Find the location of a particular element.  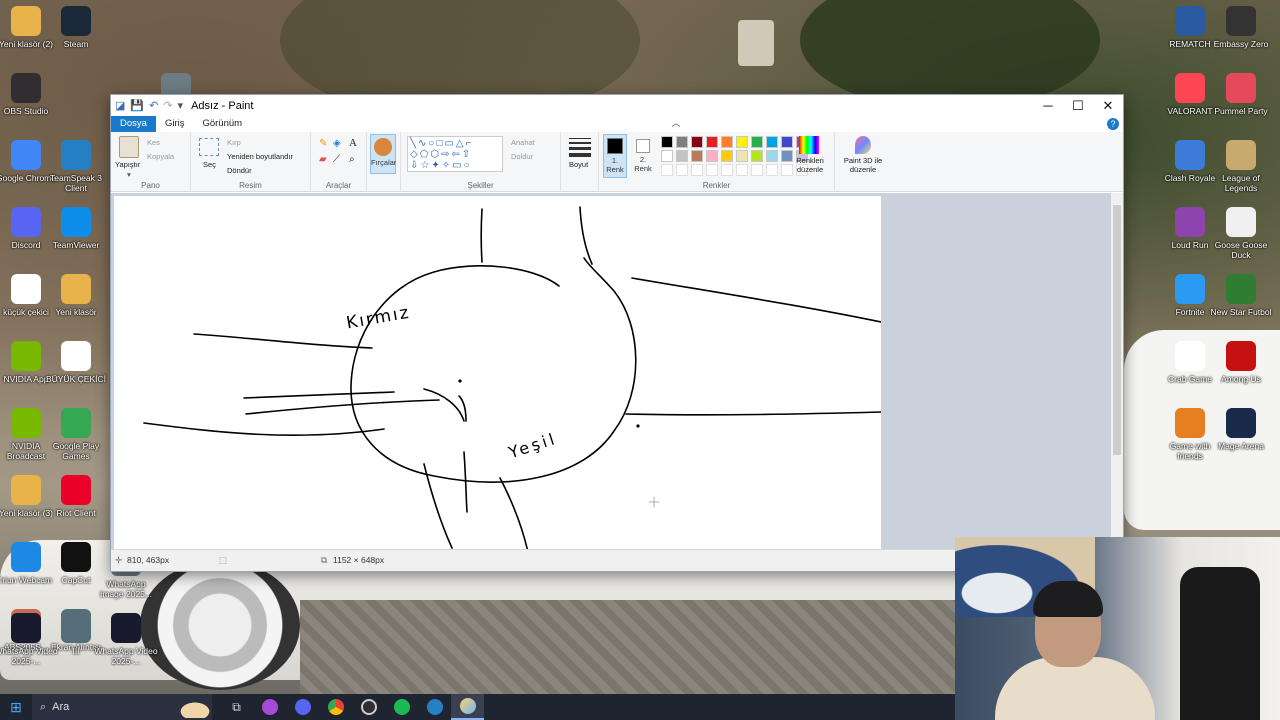

copy-button: Kopyala is located at coordinates (160, 156).